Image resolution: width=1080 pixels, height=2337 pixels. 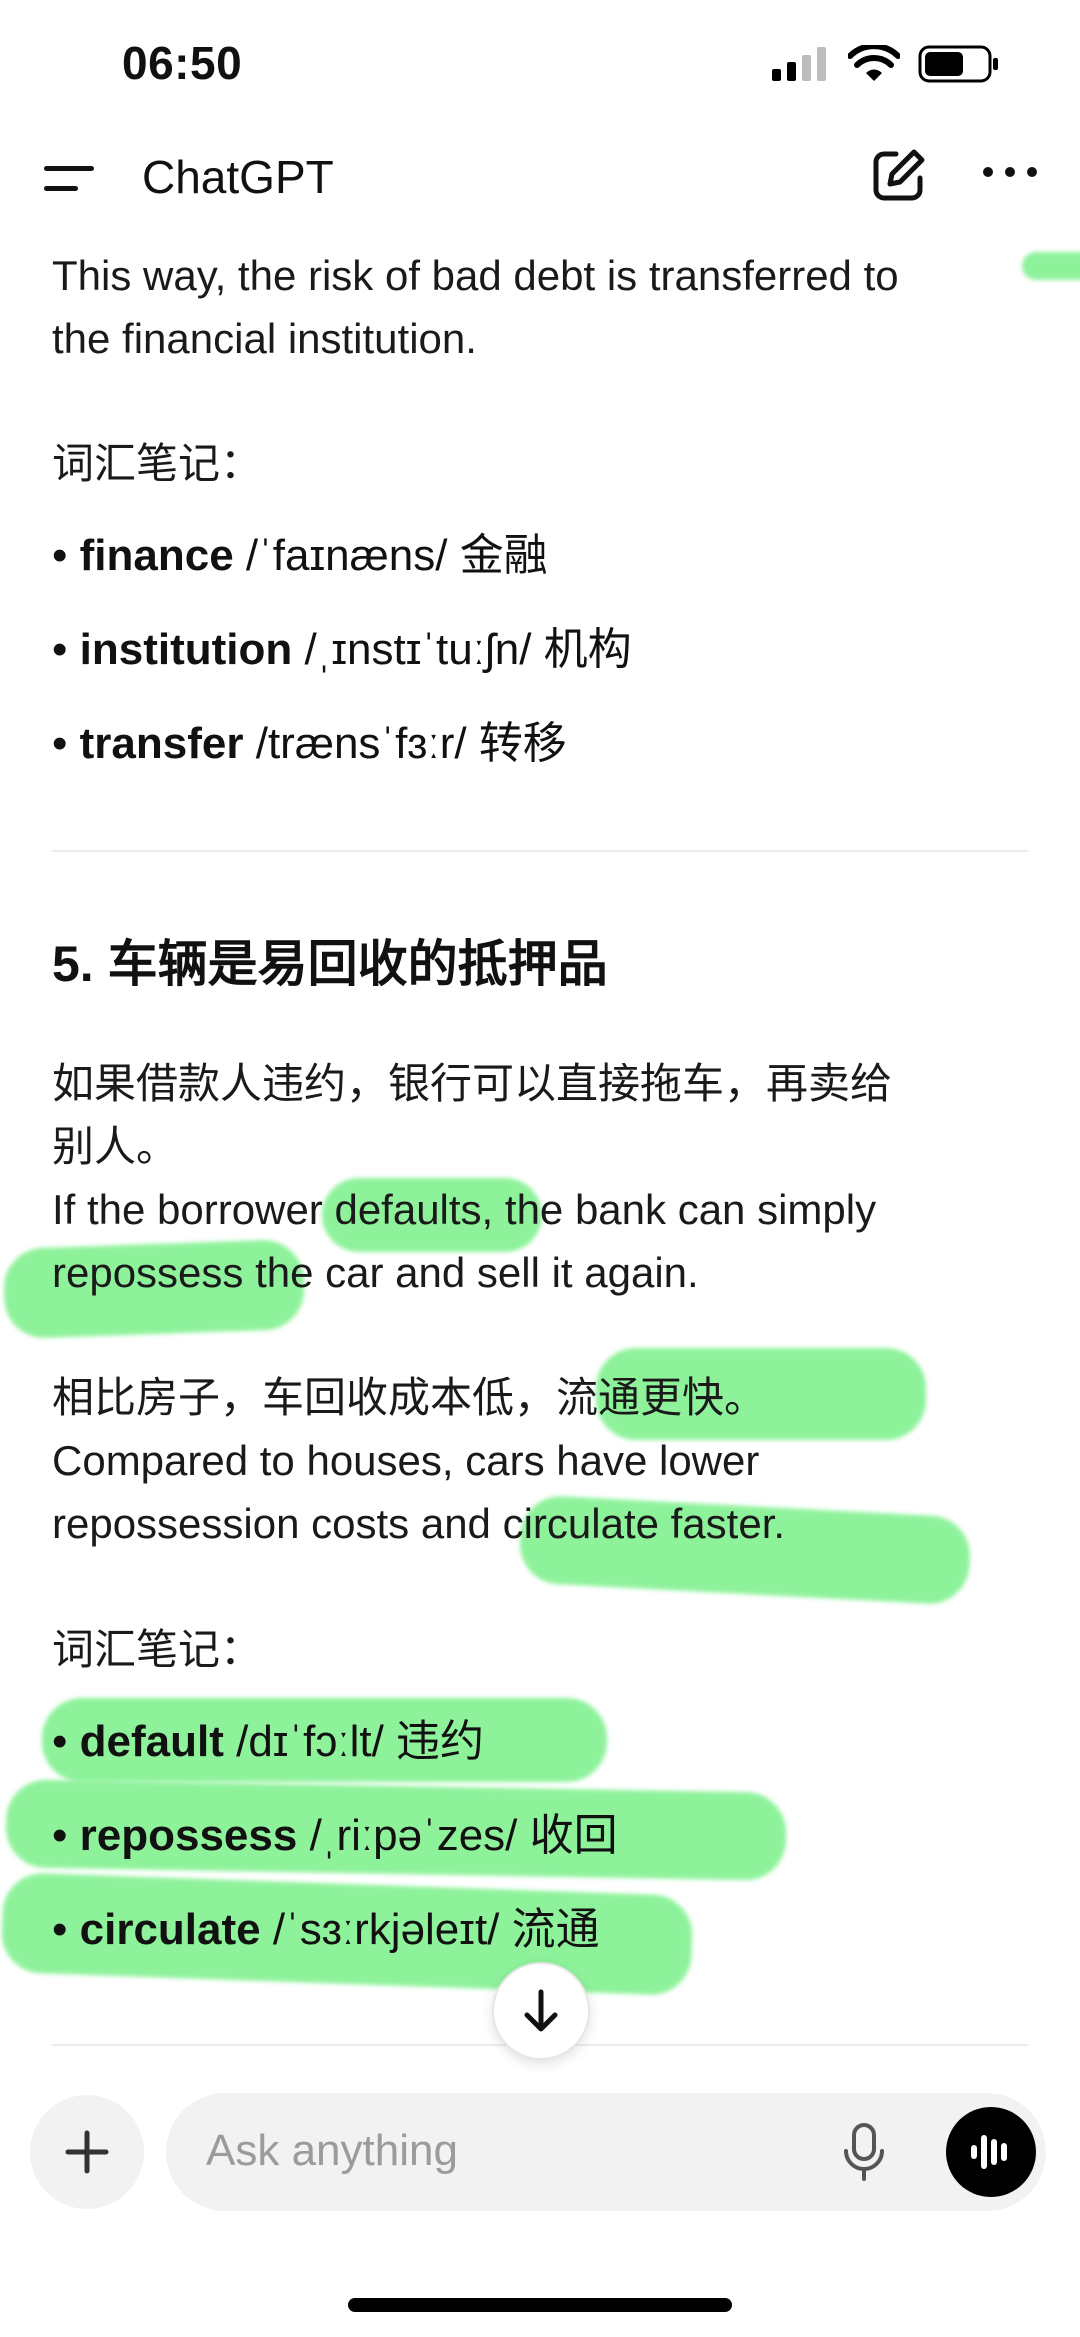 I want to click on vocab-item: • default /dɪˈfɔːlt/ 违约, so click(x=268, y=1741).